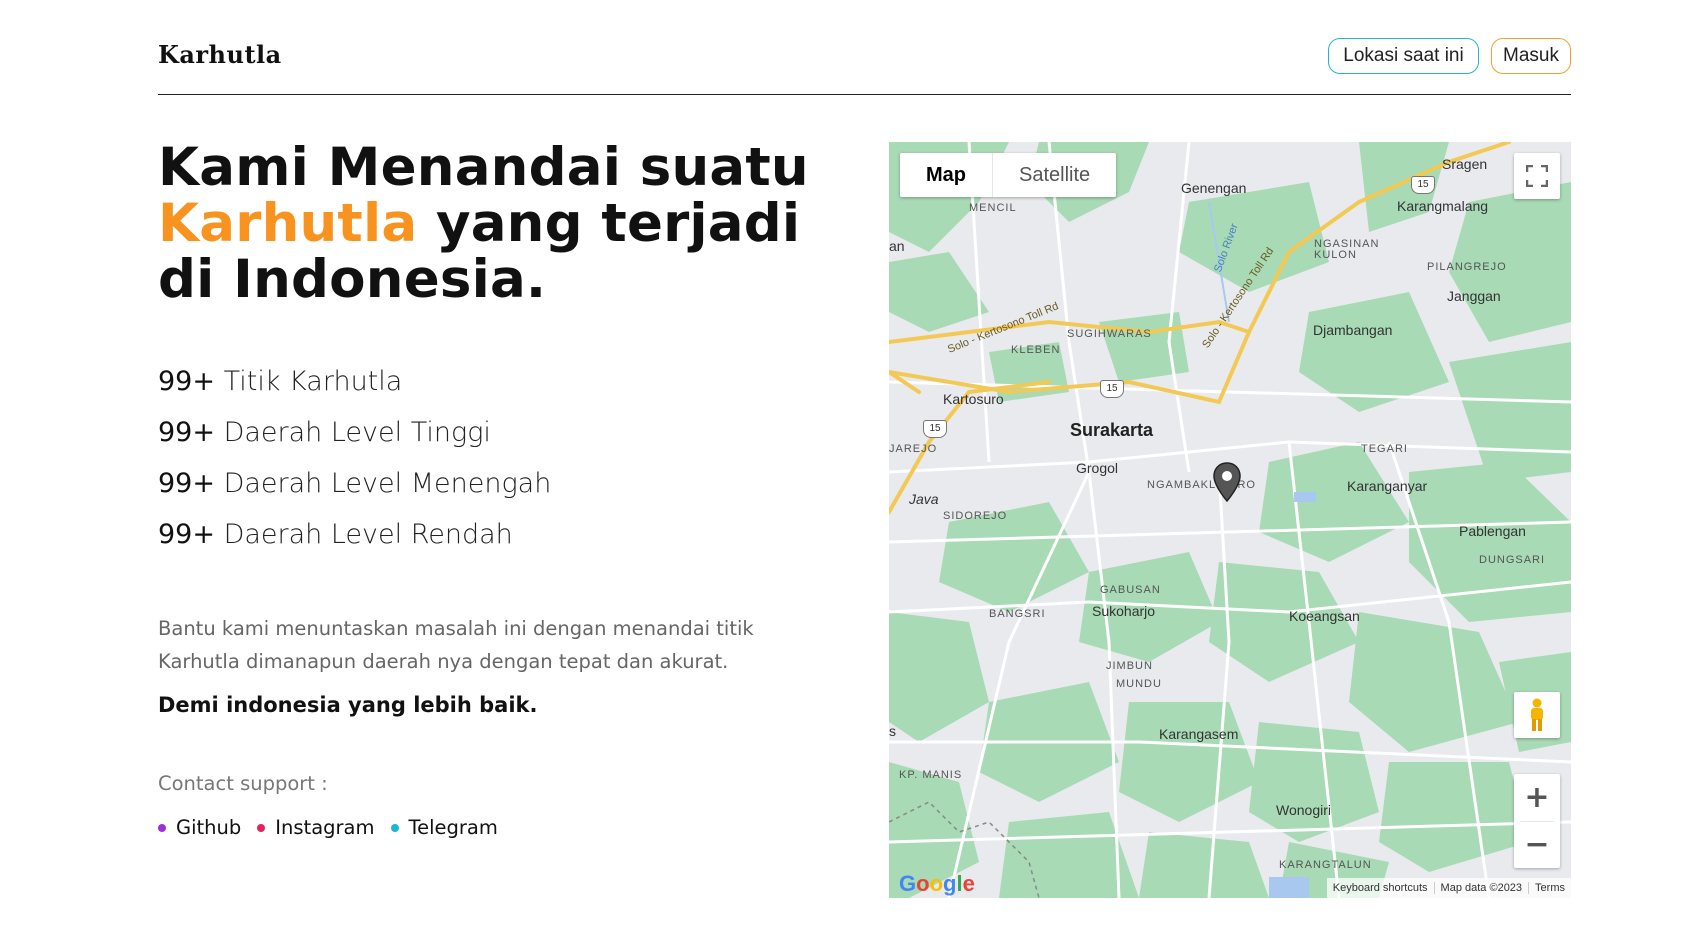 This screenshot has width=1700, height=928. I want to click on stat-label: Titik Karhutla, so click(313, 381).